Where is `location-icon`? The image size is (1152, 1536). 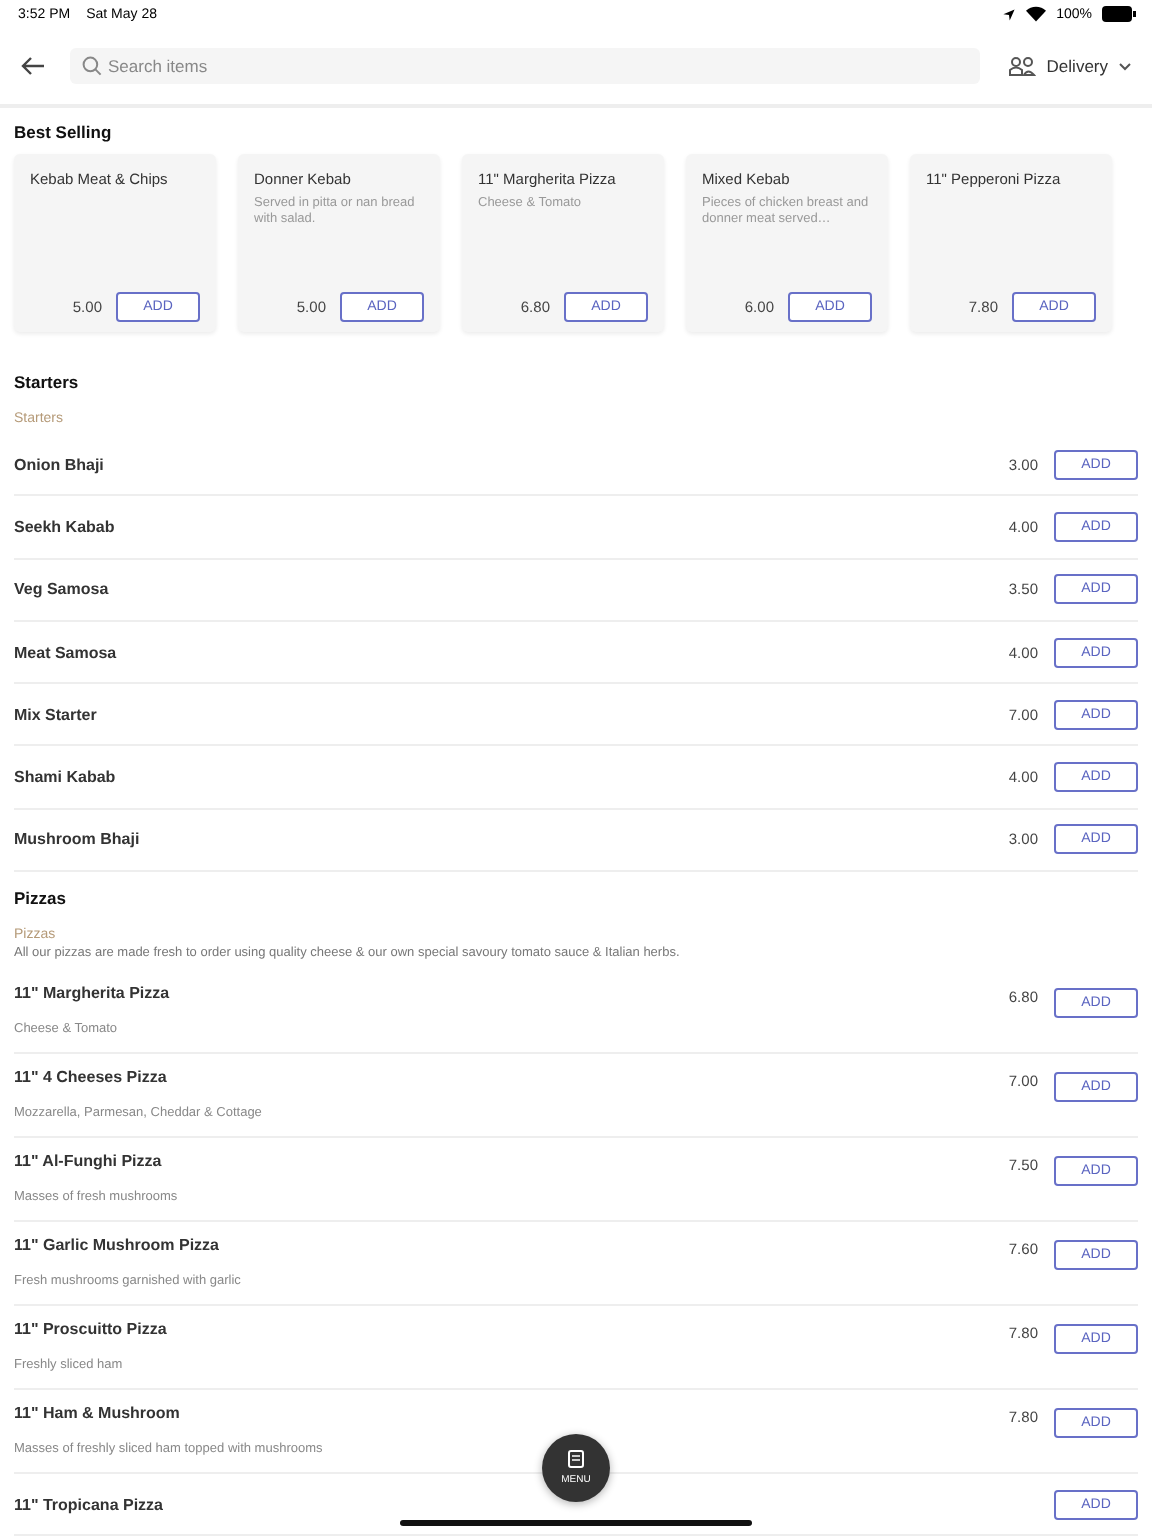
location-icon is located at coordinates (1009, 14).